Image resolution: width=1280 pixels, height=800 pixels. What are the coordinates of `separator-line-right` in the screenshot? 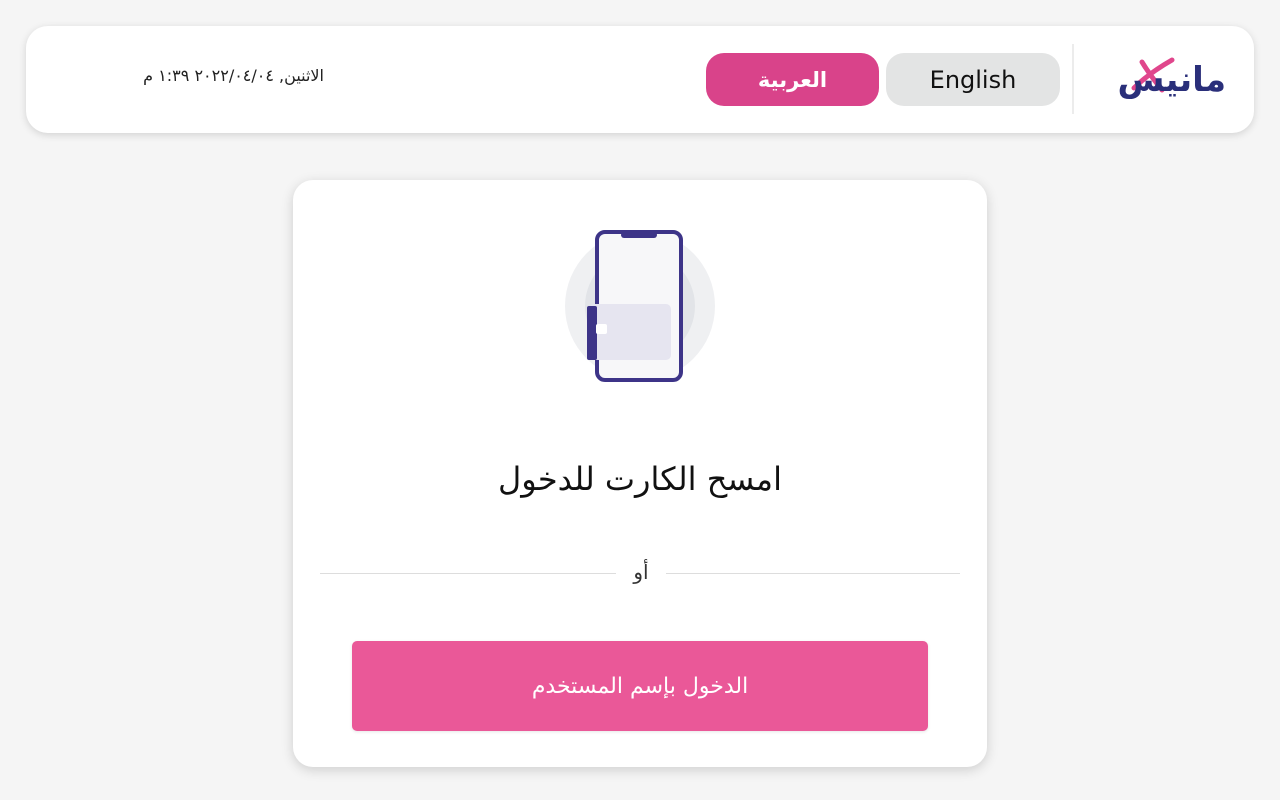 It's located at (813, 573).